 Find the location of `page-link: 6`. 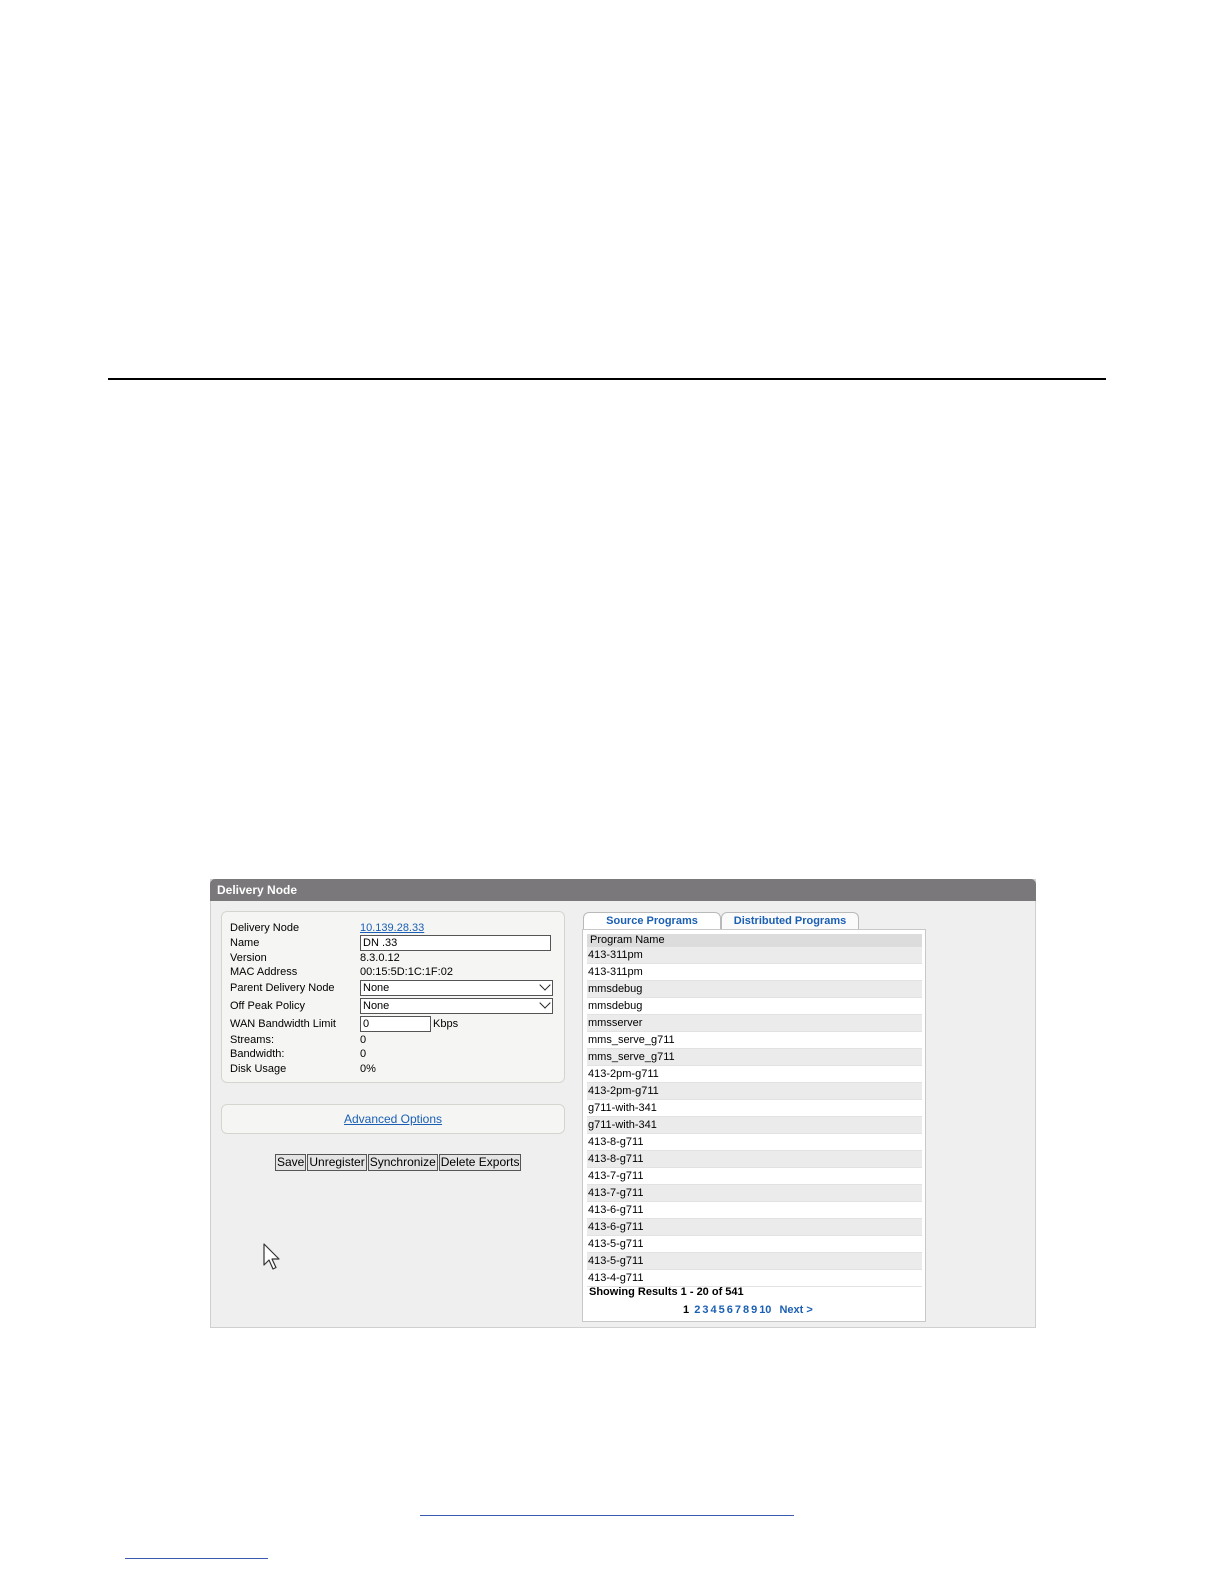

page-link: 6 is located at coordinates (730, 1310).